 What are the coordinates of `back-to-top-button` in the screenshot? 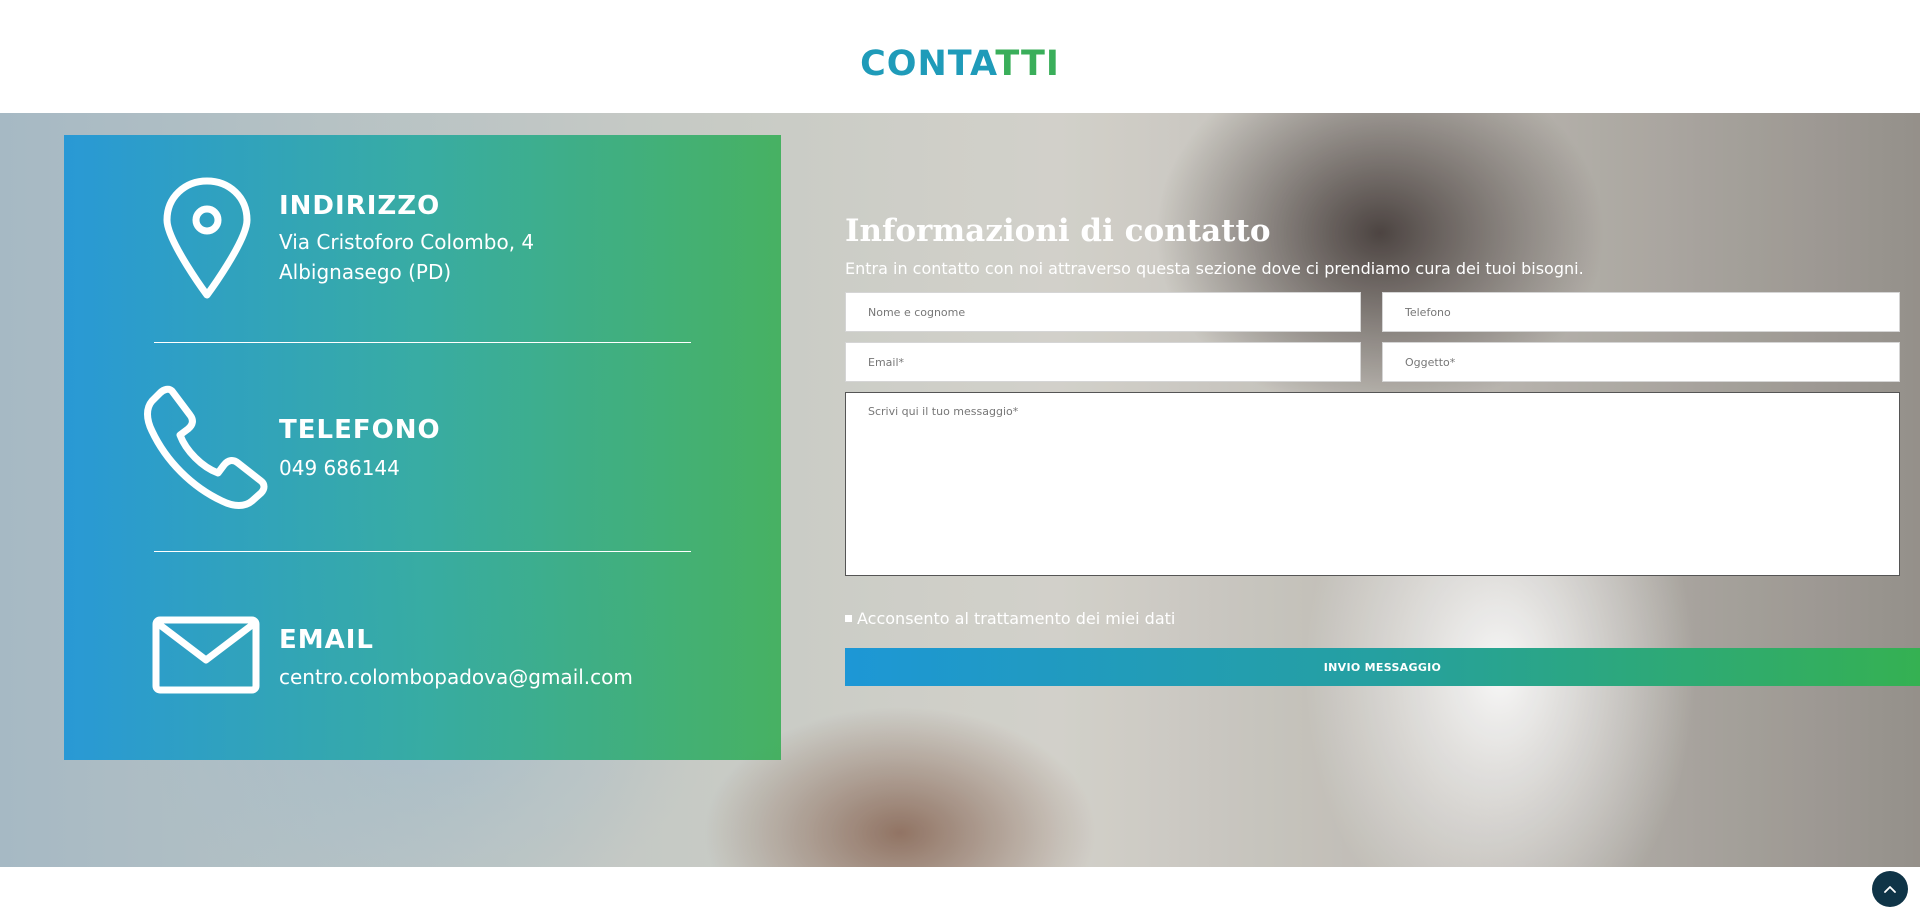 It's located at (1890, 889).